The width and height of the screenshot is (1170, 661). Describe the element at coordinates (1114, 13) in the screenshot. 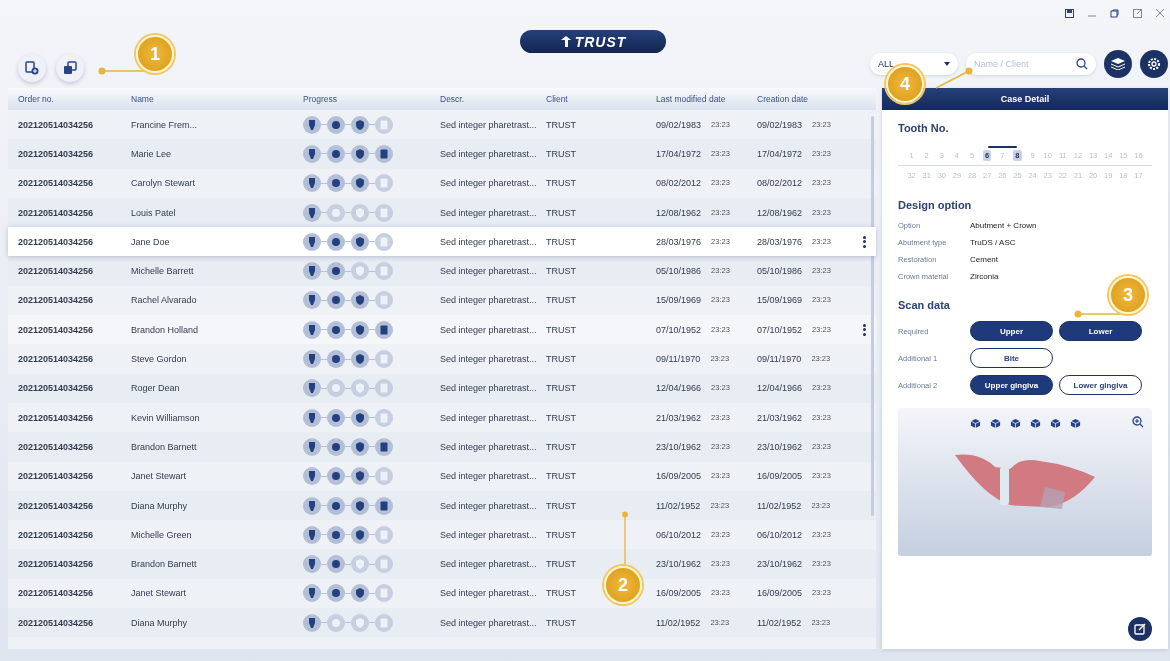

I see `restore-icon` at that location.